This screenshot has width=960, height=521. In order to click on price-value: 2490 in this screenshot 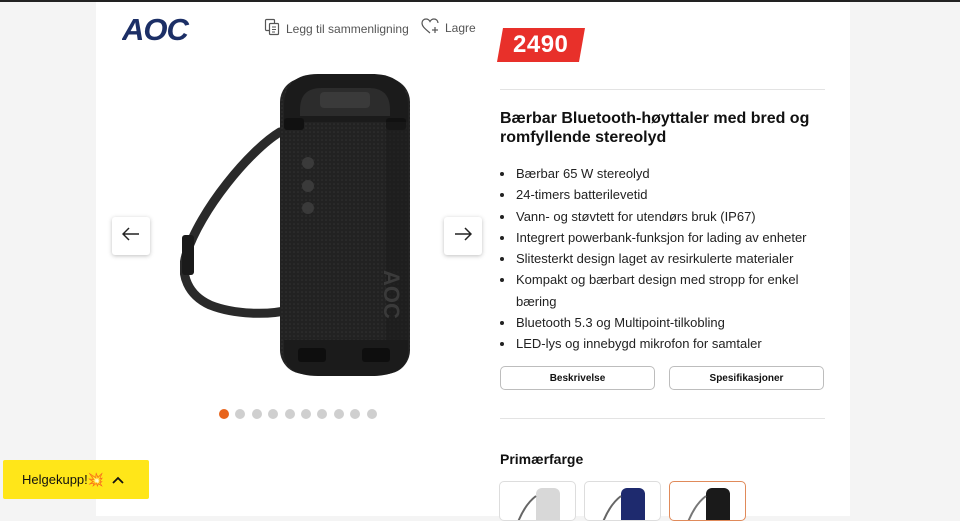, I will do `click(541, 44)`.